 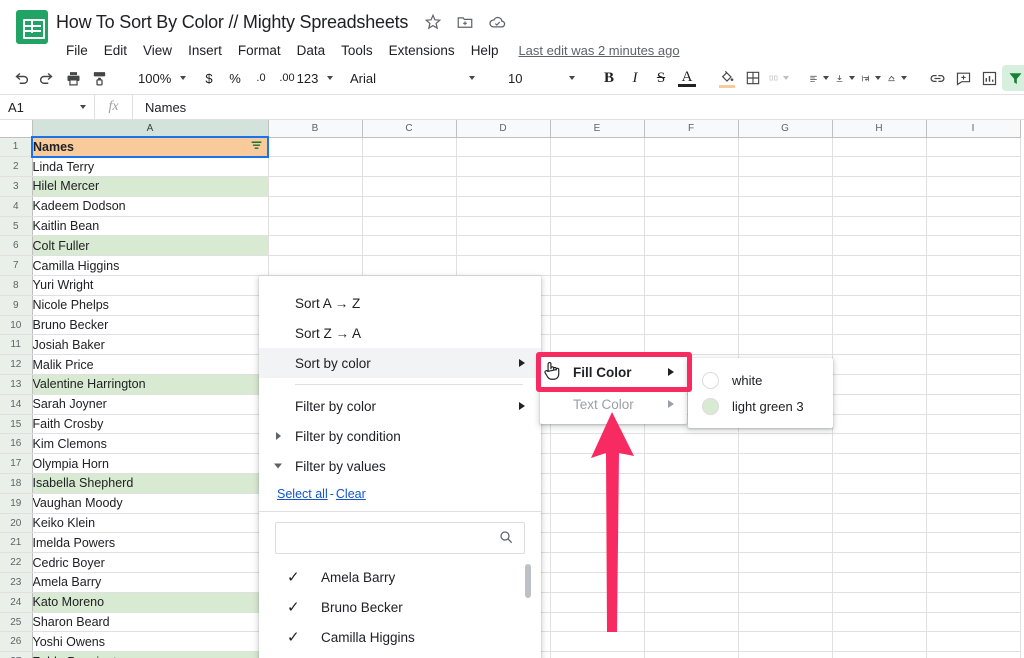 I want to click on cell-C2, so click(x=409, y=167).